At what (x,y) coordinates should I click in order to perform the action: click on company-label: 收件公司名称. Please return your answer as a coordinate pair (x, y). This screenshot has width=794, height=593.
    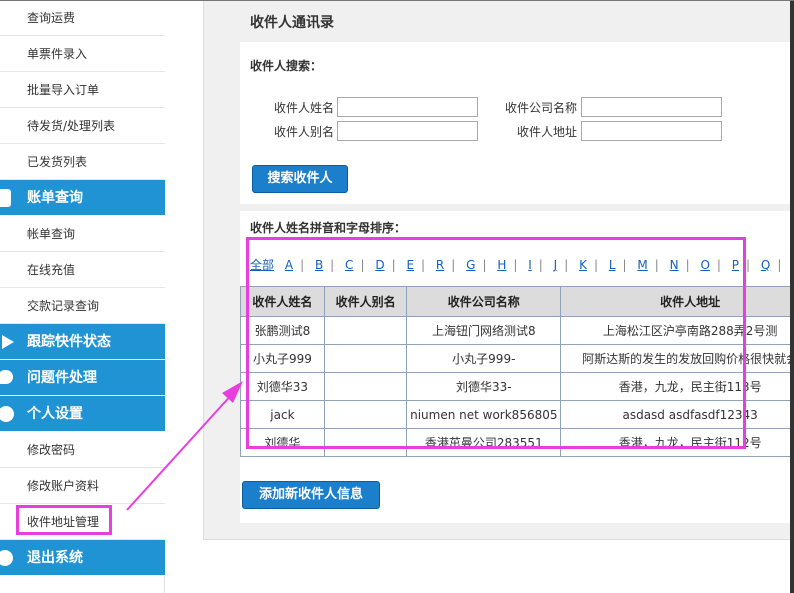
    Looking at the image, I should click on (540, 108).